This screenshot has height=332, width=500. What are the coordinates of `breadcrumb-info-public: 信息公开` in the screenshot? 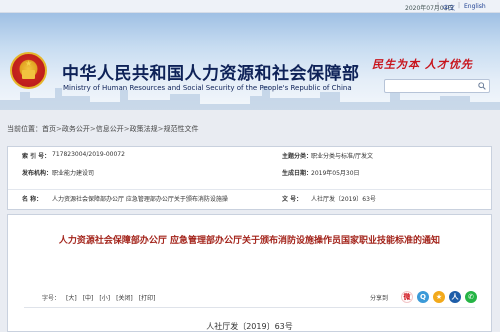 It's located at (110, 129).